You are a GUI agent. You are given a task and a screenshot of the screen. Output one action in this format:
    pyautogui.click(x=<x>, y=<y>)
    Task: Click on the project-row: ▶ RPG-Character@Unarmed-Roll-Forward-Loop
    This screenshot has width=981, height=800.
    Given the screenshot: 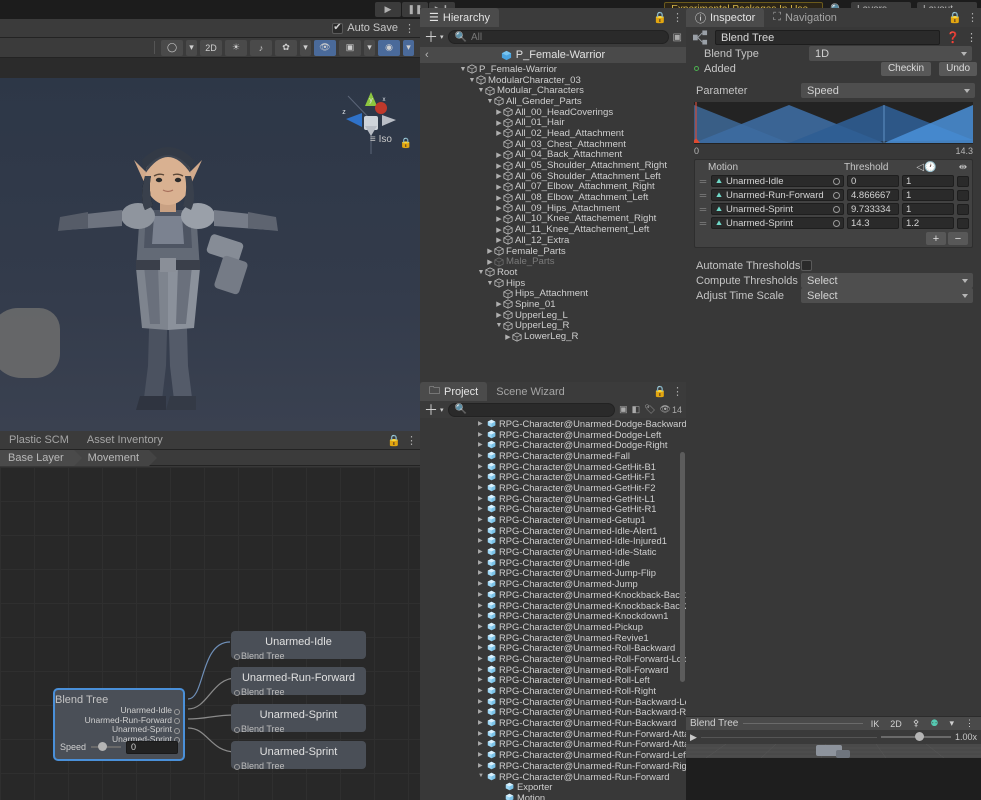 What is the action you would take?
    pyautogui.click(x=553, y=658)
    